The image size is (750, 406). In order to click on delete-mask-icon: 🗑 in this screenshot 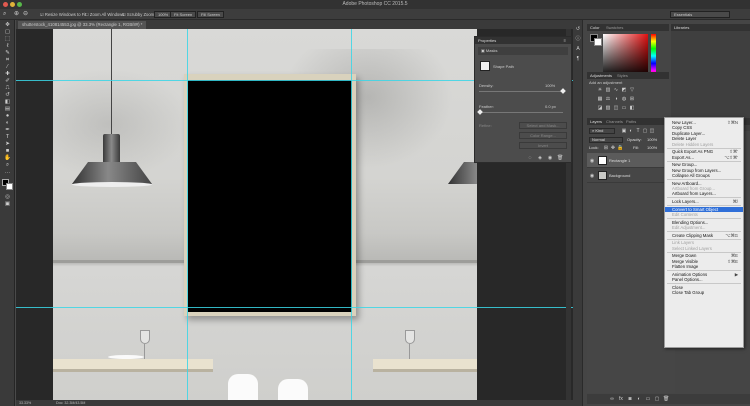, I will do `click(560, 158)`.